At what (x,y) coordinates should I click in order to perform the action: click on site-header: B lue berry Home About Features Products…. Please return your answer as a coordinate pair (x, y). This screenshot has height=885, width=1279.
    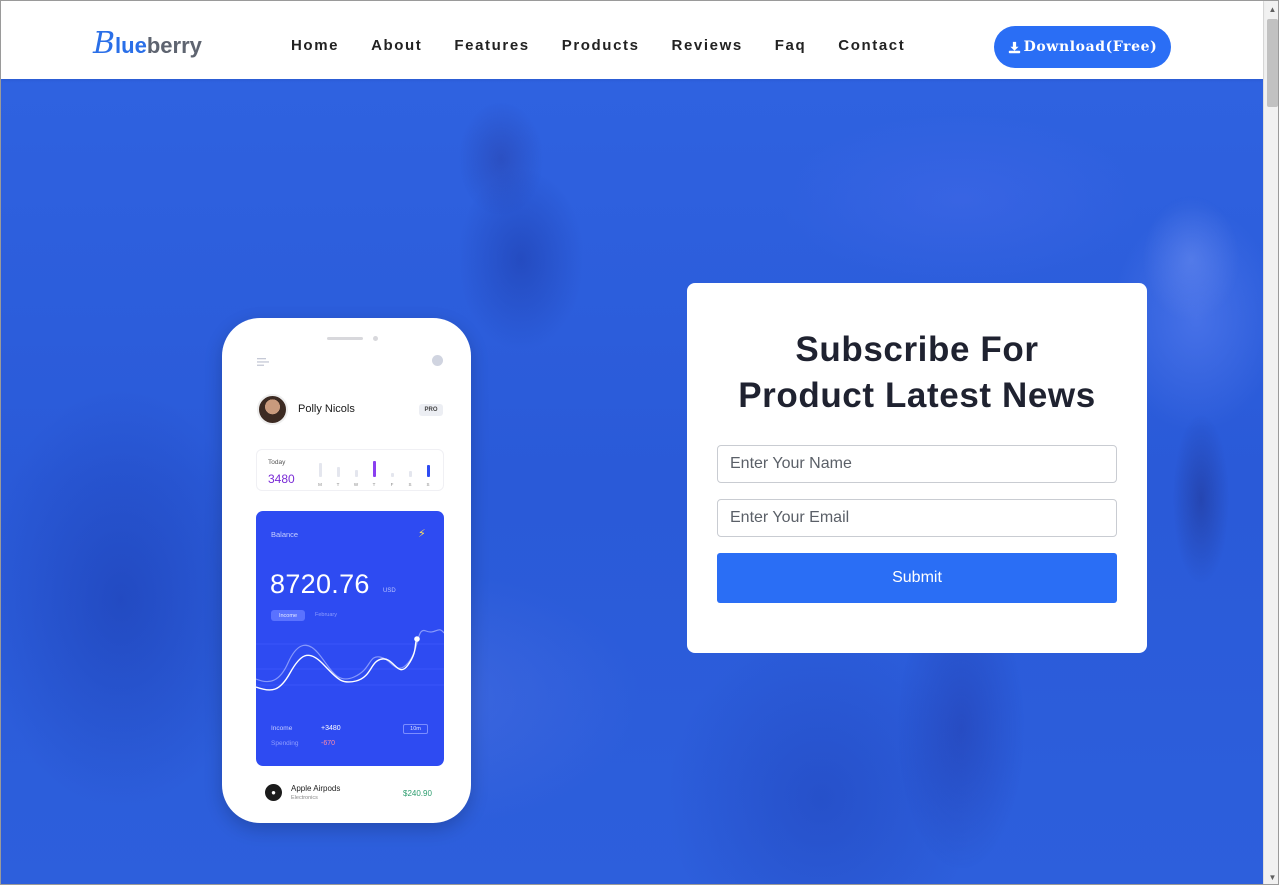
    Looking at the image, I should click on (632, 40).